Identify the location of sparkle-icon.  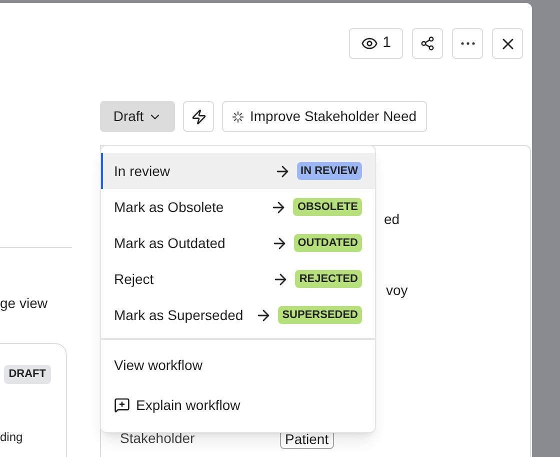
(238, 116).